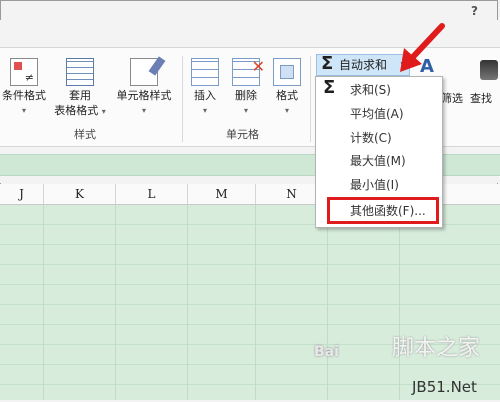 This screenshot has height=402, width=500. I want to click on table-format-label1: 套用, so click(80, 95).